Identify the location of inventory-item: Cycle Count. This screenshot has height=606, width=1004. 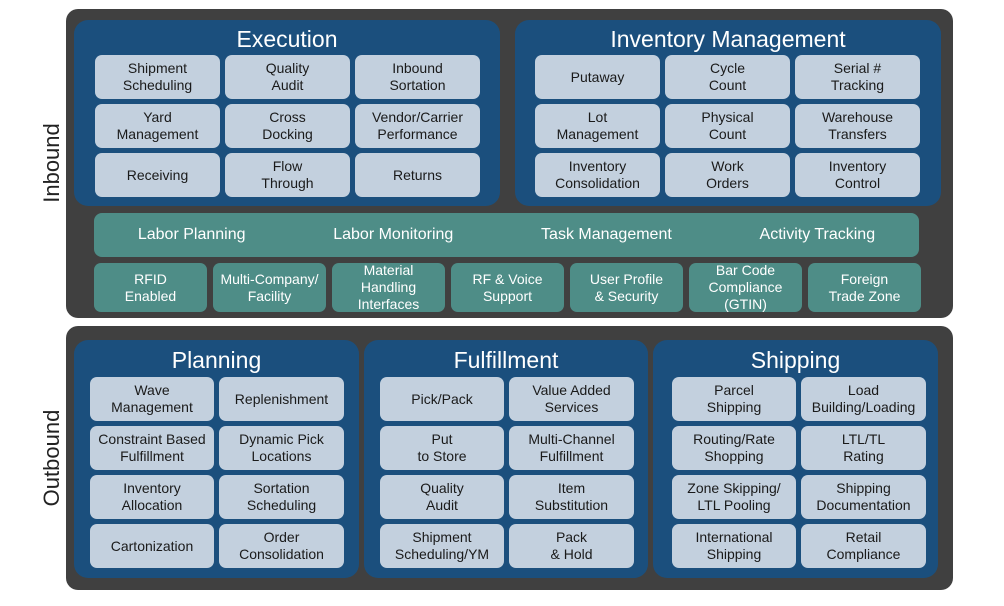
(727, 77).